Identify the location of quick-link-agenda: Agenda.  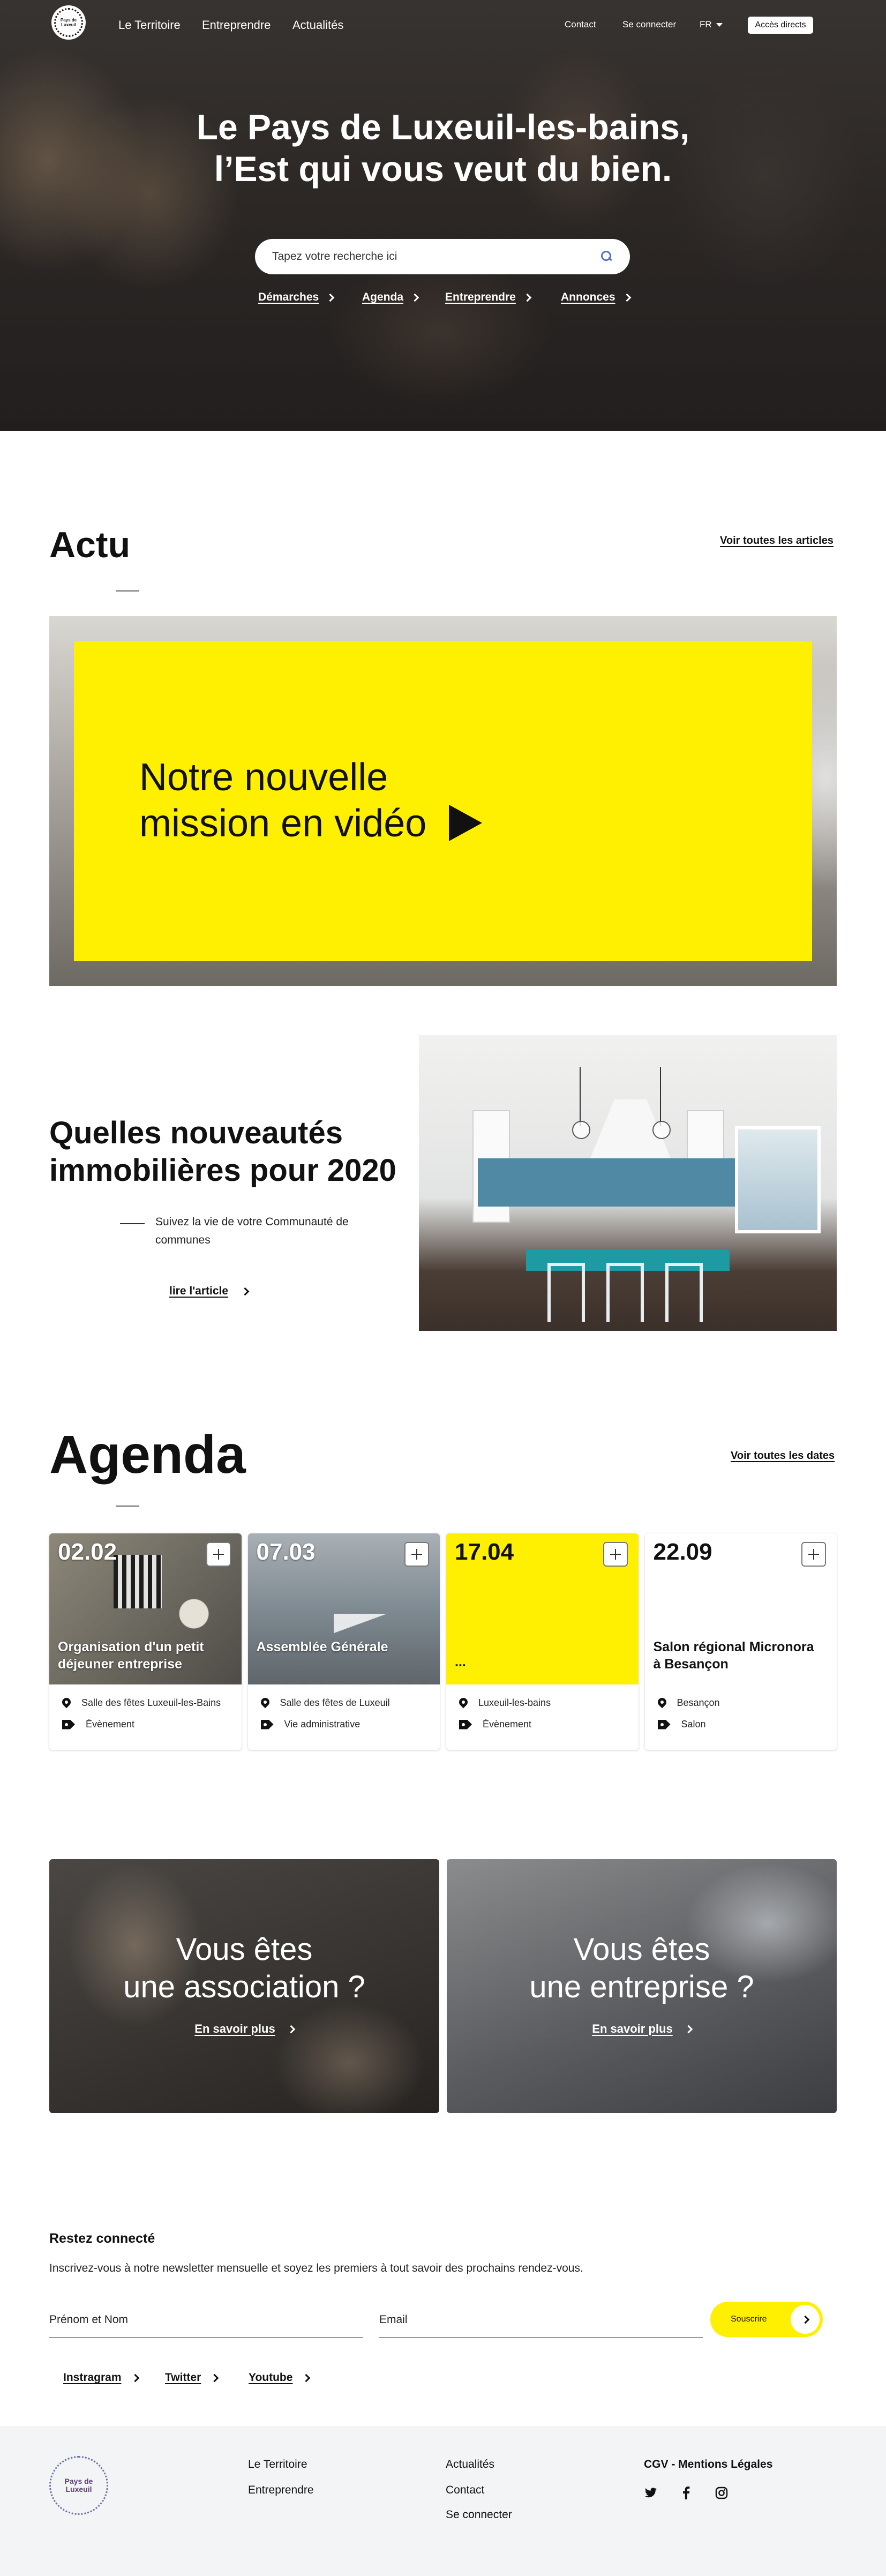
(390, 297).